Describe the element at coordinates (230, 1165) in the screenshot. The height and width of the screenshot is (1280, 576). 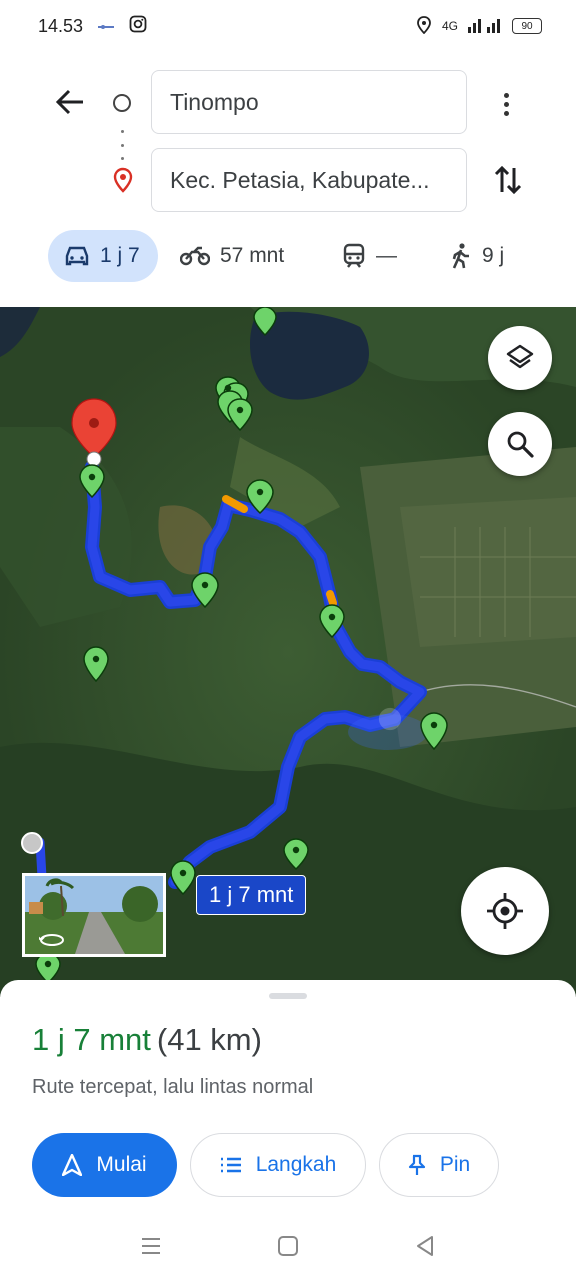
I see `list-icon` at that location.